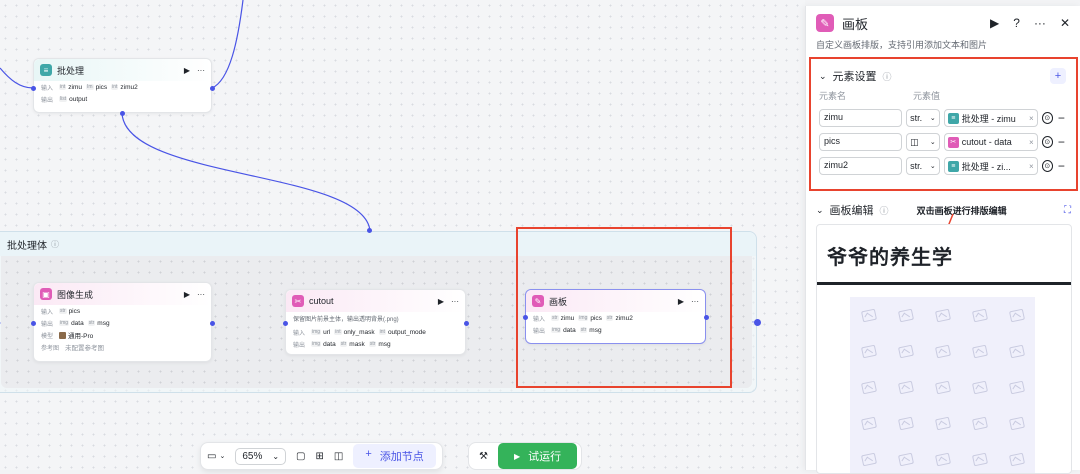 This screenshot has width=1080, height=474. What do you see at coordinates (483, 456) in the screenshot?
I see `debug-button: ⚒` at bounding box center [483, 456].